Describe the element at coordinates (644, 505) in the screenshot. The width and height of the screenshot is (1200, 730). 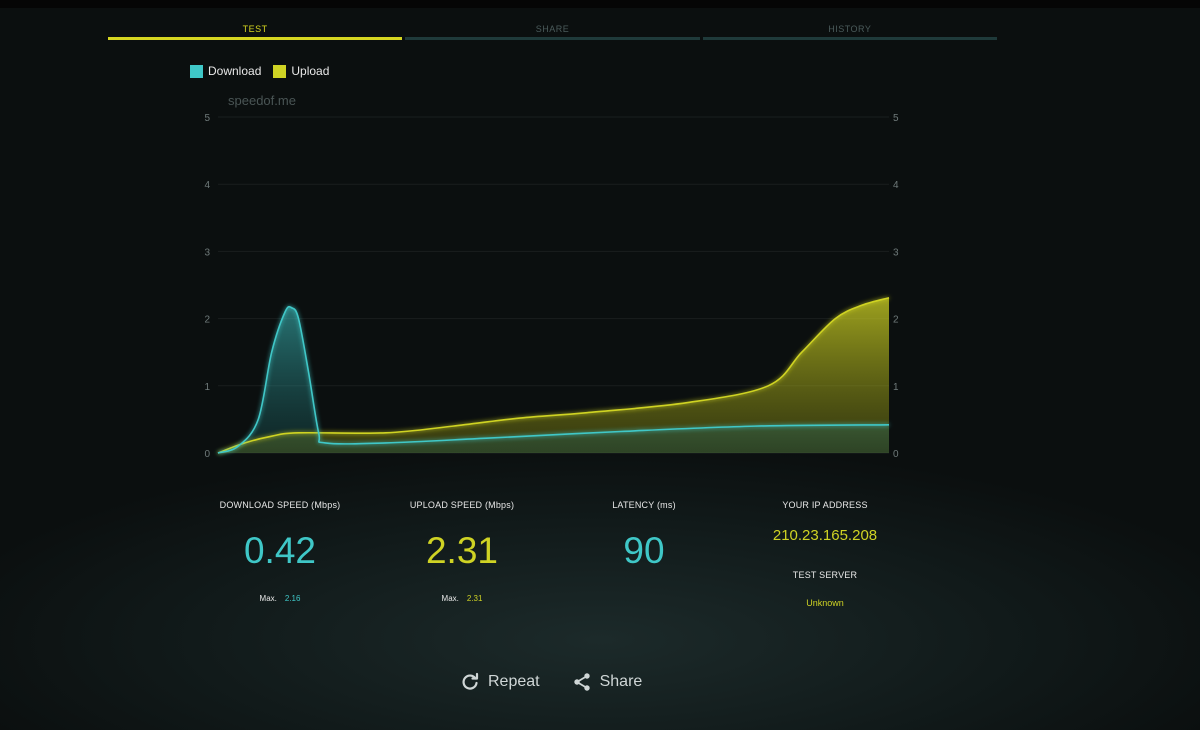
I see `latency-label: LATENCY (ms)` at that location.